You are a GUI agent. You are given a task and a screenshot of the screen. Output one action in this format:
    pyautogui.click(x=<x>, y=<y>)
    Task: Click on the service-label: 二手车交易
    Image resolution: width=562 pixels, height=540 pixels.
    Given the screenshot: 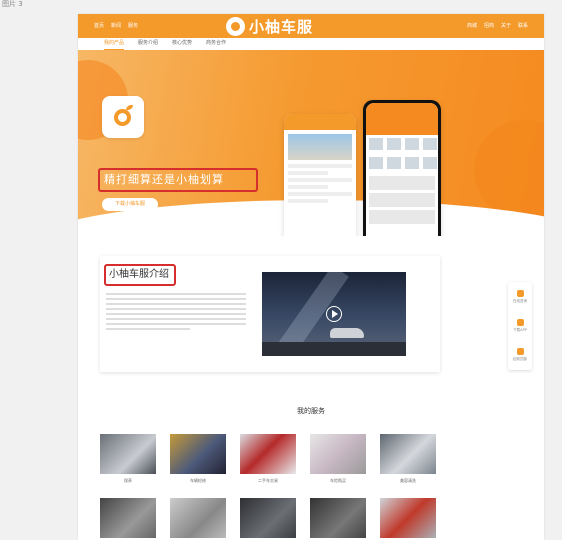 What is the action you would take?
    pyautogui.click(x=268, y=480)
    